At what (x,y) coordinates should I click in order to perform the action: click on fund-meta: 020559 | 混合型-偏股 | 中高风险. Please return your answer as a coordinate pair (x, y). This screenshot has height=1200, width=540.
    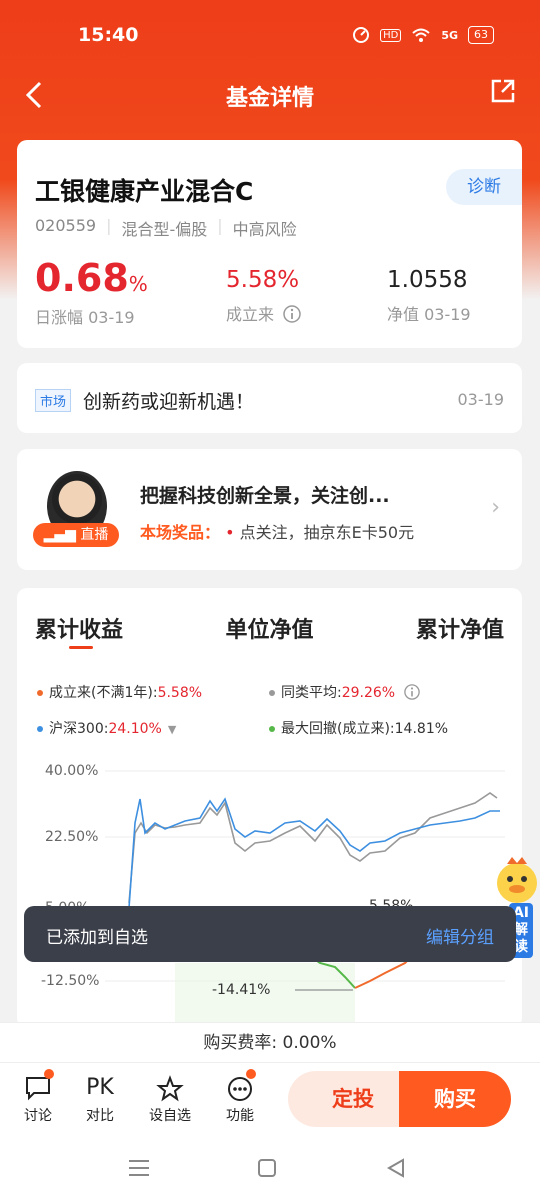
    Looking at the image, I should click on (166, 227).